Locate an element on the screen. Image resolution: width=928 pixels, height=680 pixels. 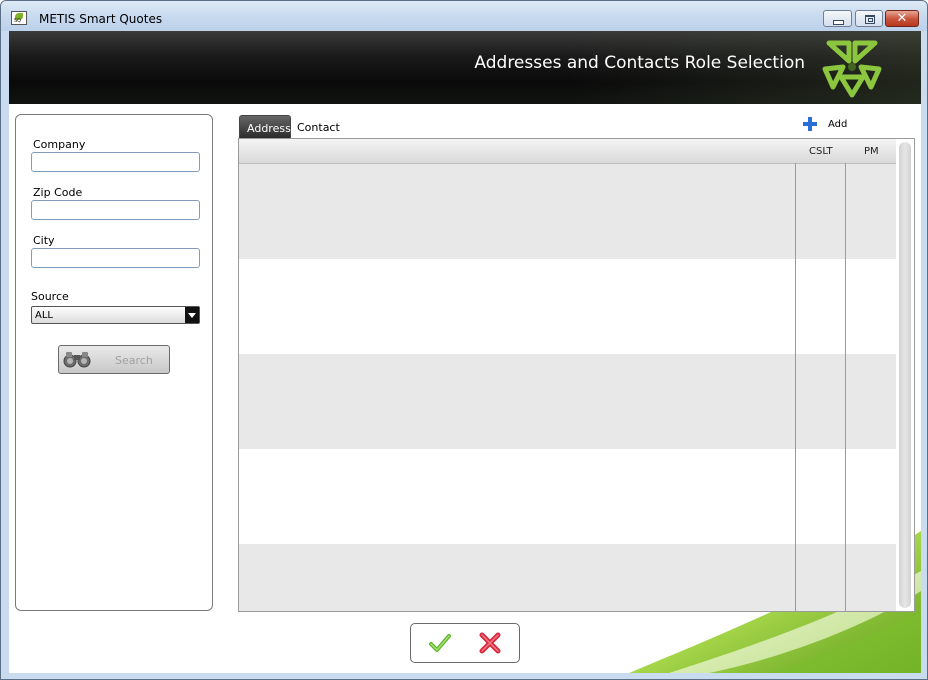
maximize-button is located at coordinates (869, 18).